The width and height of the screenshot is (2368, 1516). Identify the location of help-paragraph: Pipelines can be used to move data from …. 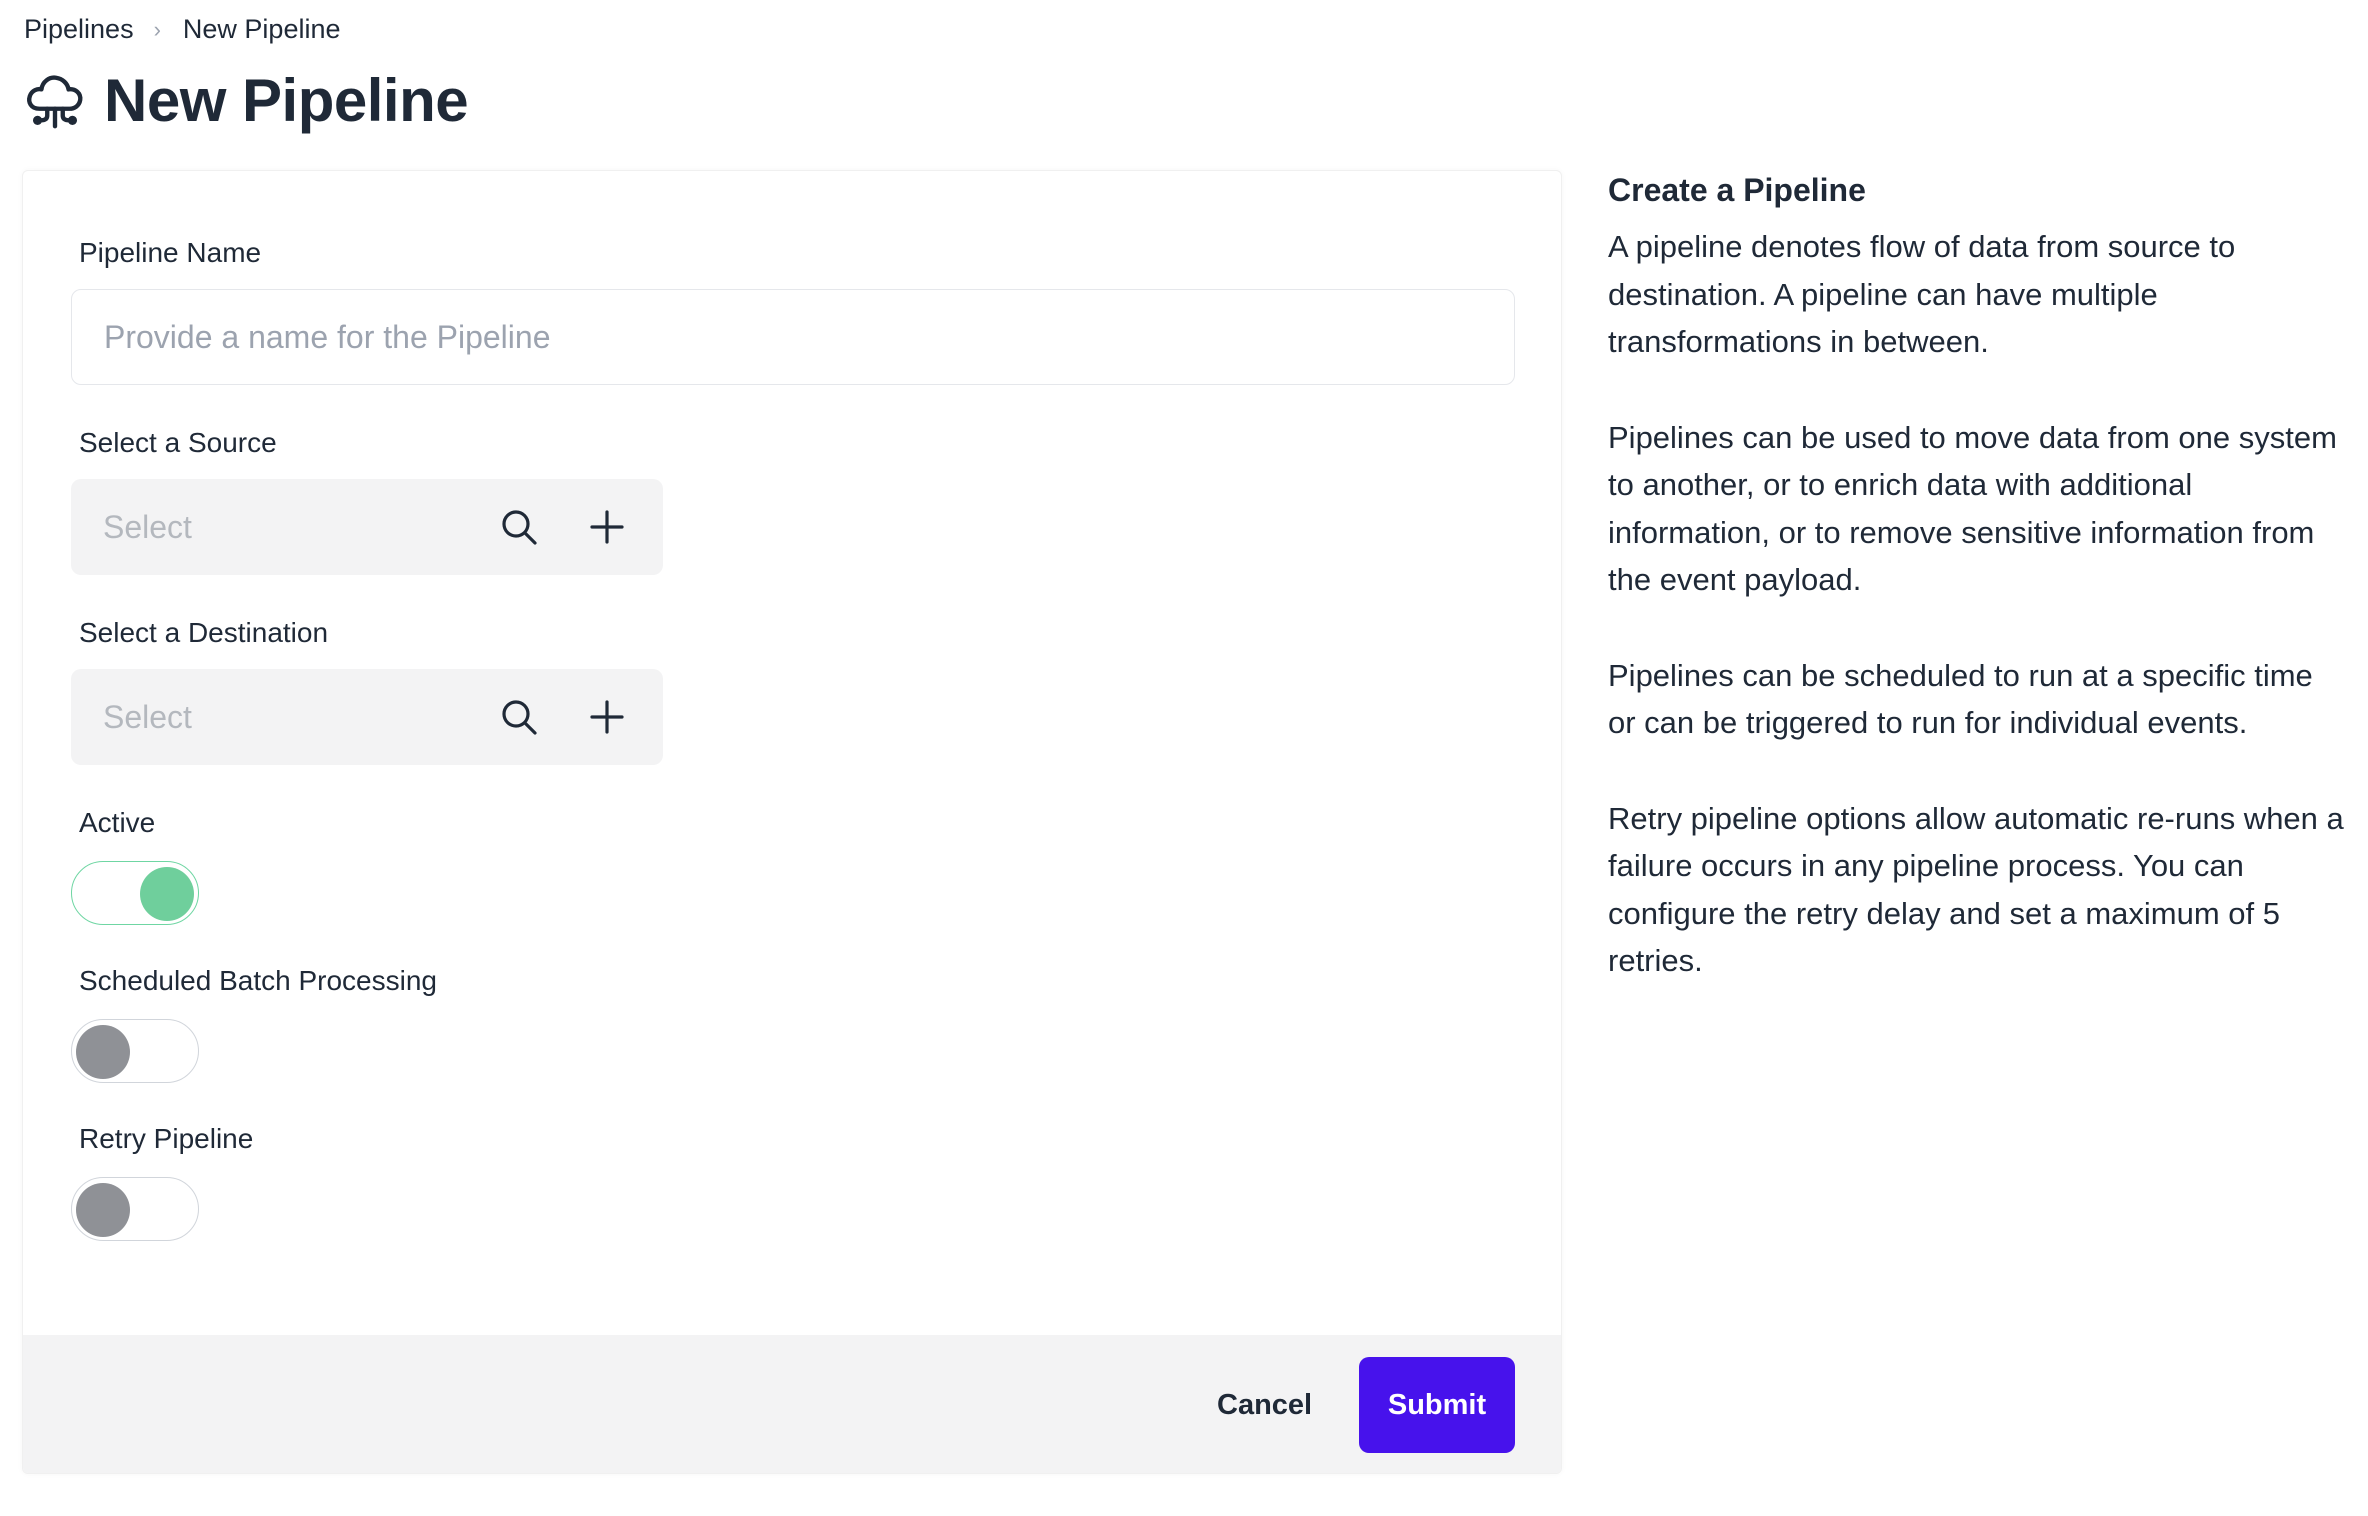
(1972, 508).